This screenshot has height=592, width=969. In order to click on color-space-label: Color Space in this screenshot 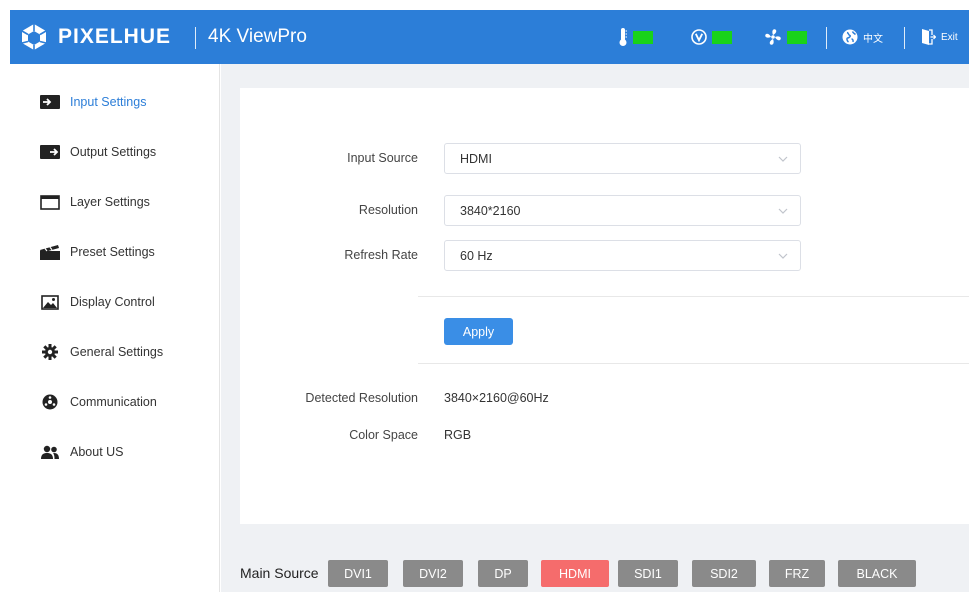, I will do `click(383, 435)`.